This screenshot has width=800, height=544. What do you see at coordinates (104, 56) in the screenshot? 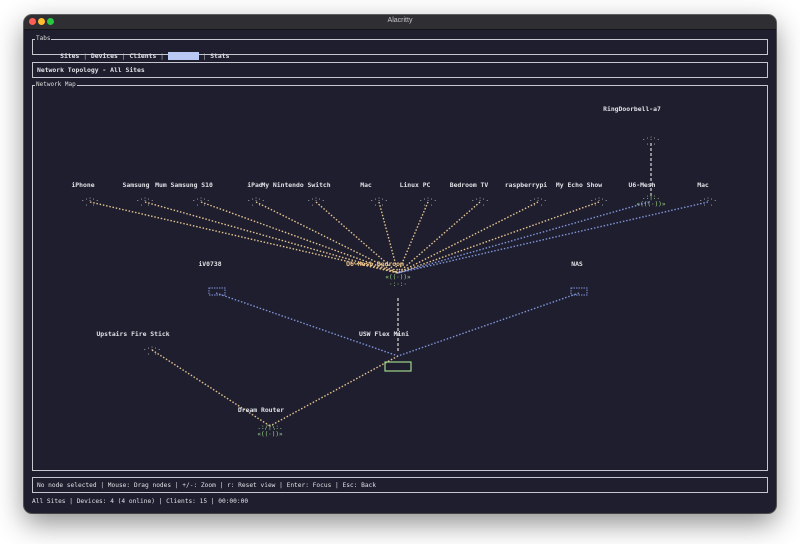
I see `tab-devices: Devices` at bounding box center [104, 56].